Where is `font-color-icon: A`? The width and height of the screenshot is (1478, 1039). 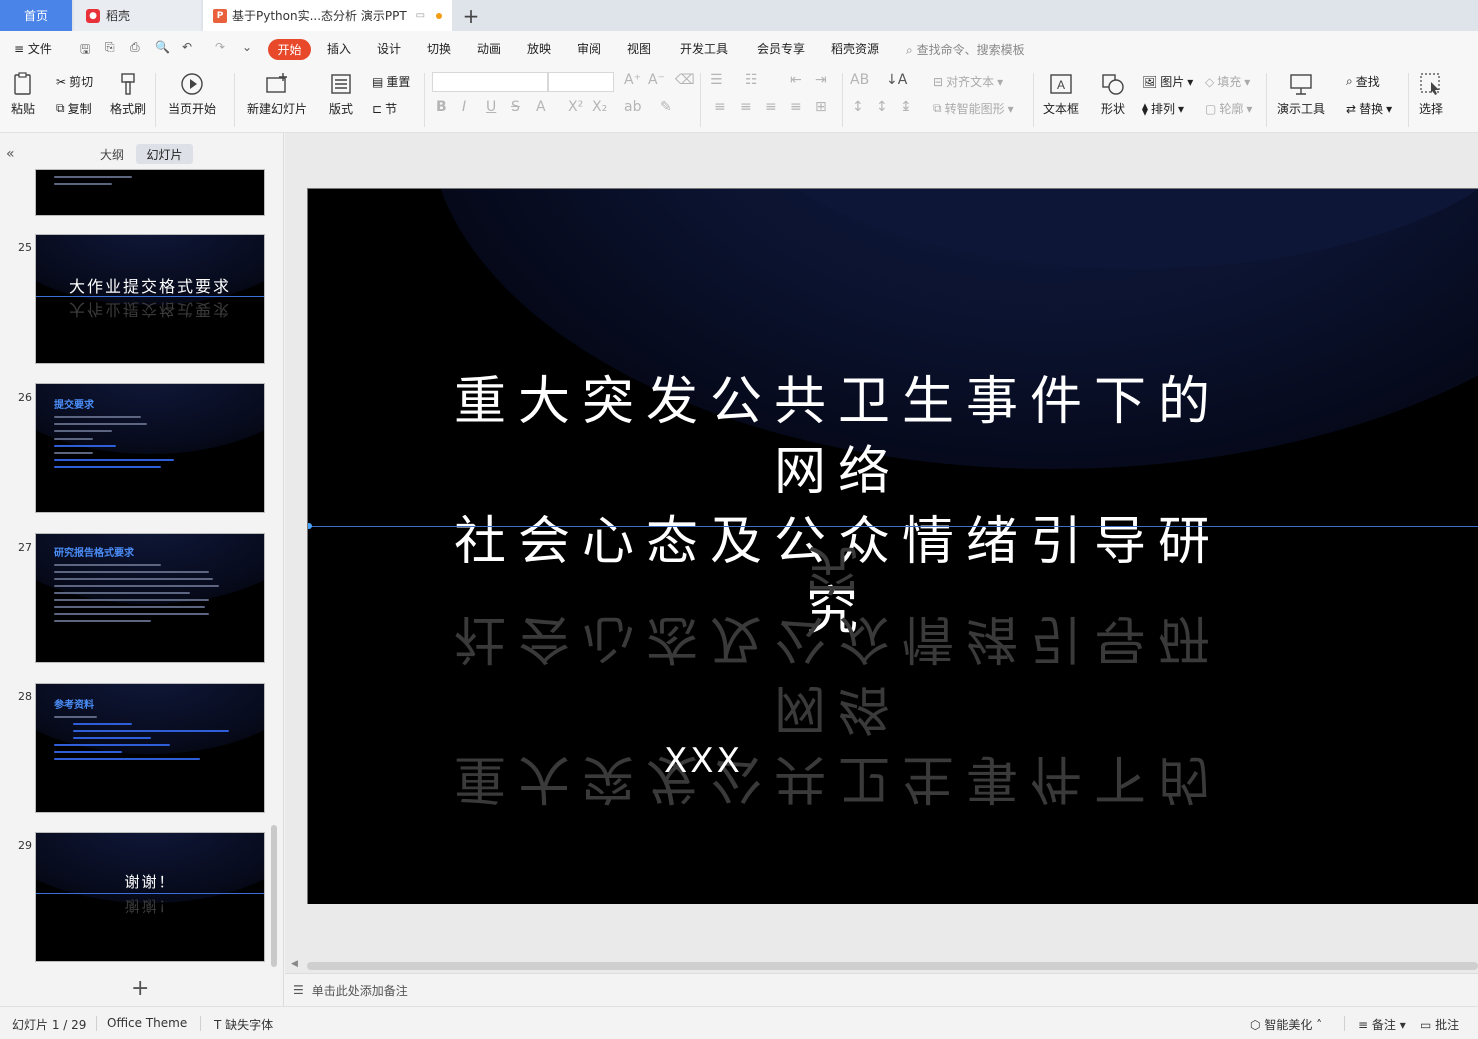 font-color-icon: A is located at coordinates (541, 107).